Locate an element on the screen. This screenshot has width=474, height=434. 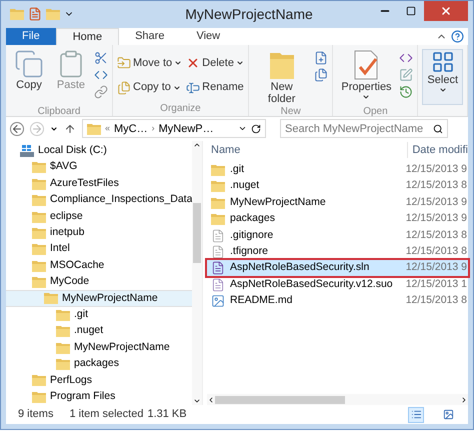
file-row: MyNewProjectName 12/15/2013 9 is located at coordinates (337, 202).